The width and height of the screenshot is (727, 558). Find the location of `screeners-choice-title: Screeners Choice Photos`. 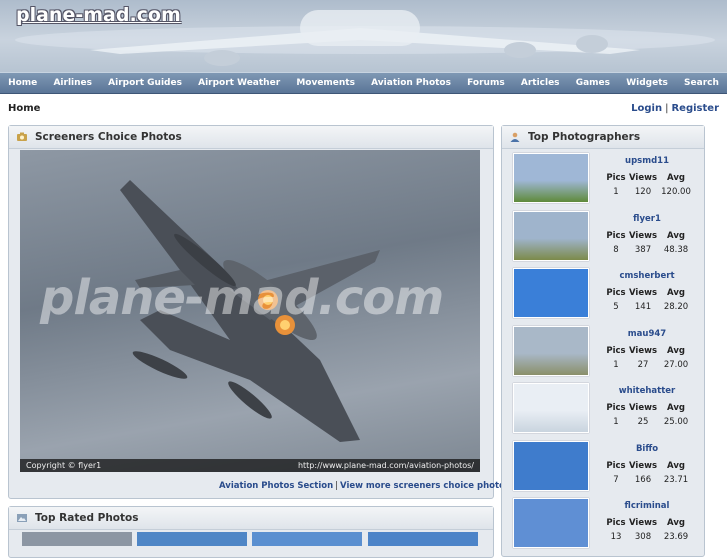

screeners-choice-title: Screeners Choice Photos is located at coordinates (108, 137).